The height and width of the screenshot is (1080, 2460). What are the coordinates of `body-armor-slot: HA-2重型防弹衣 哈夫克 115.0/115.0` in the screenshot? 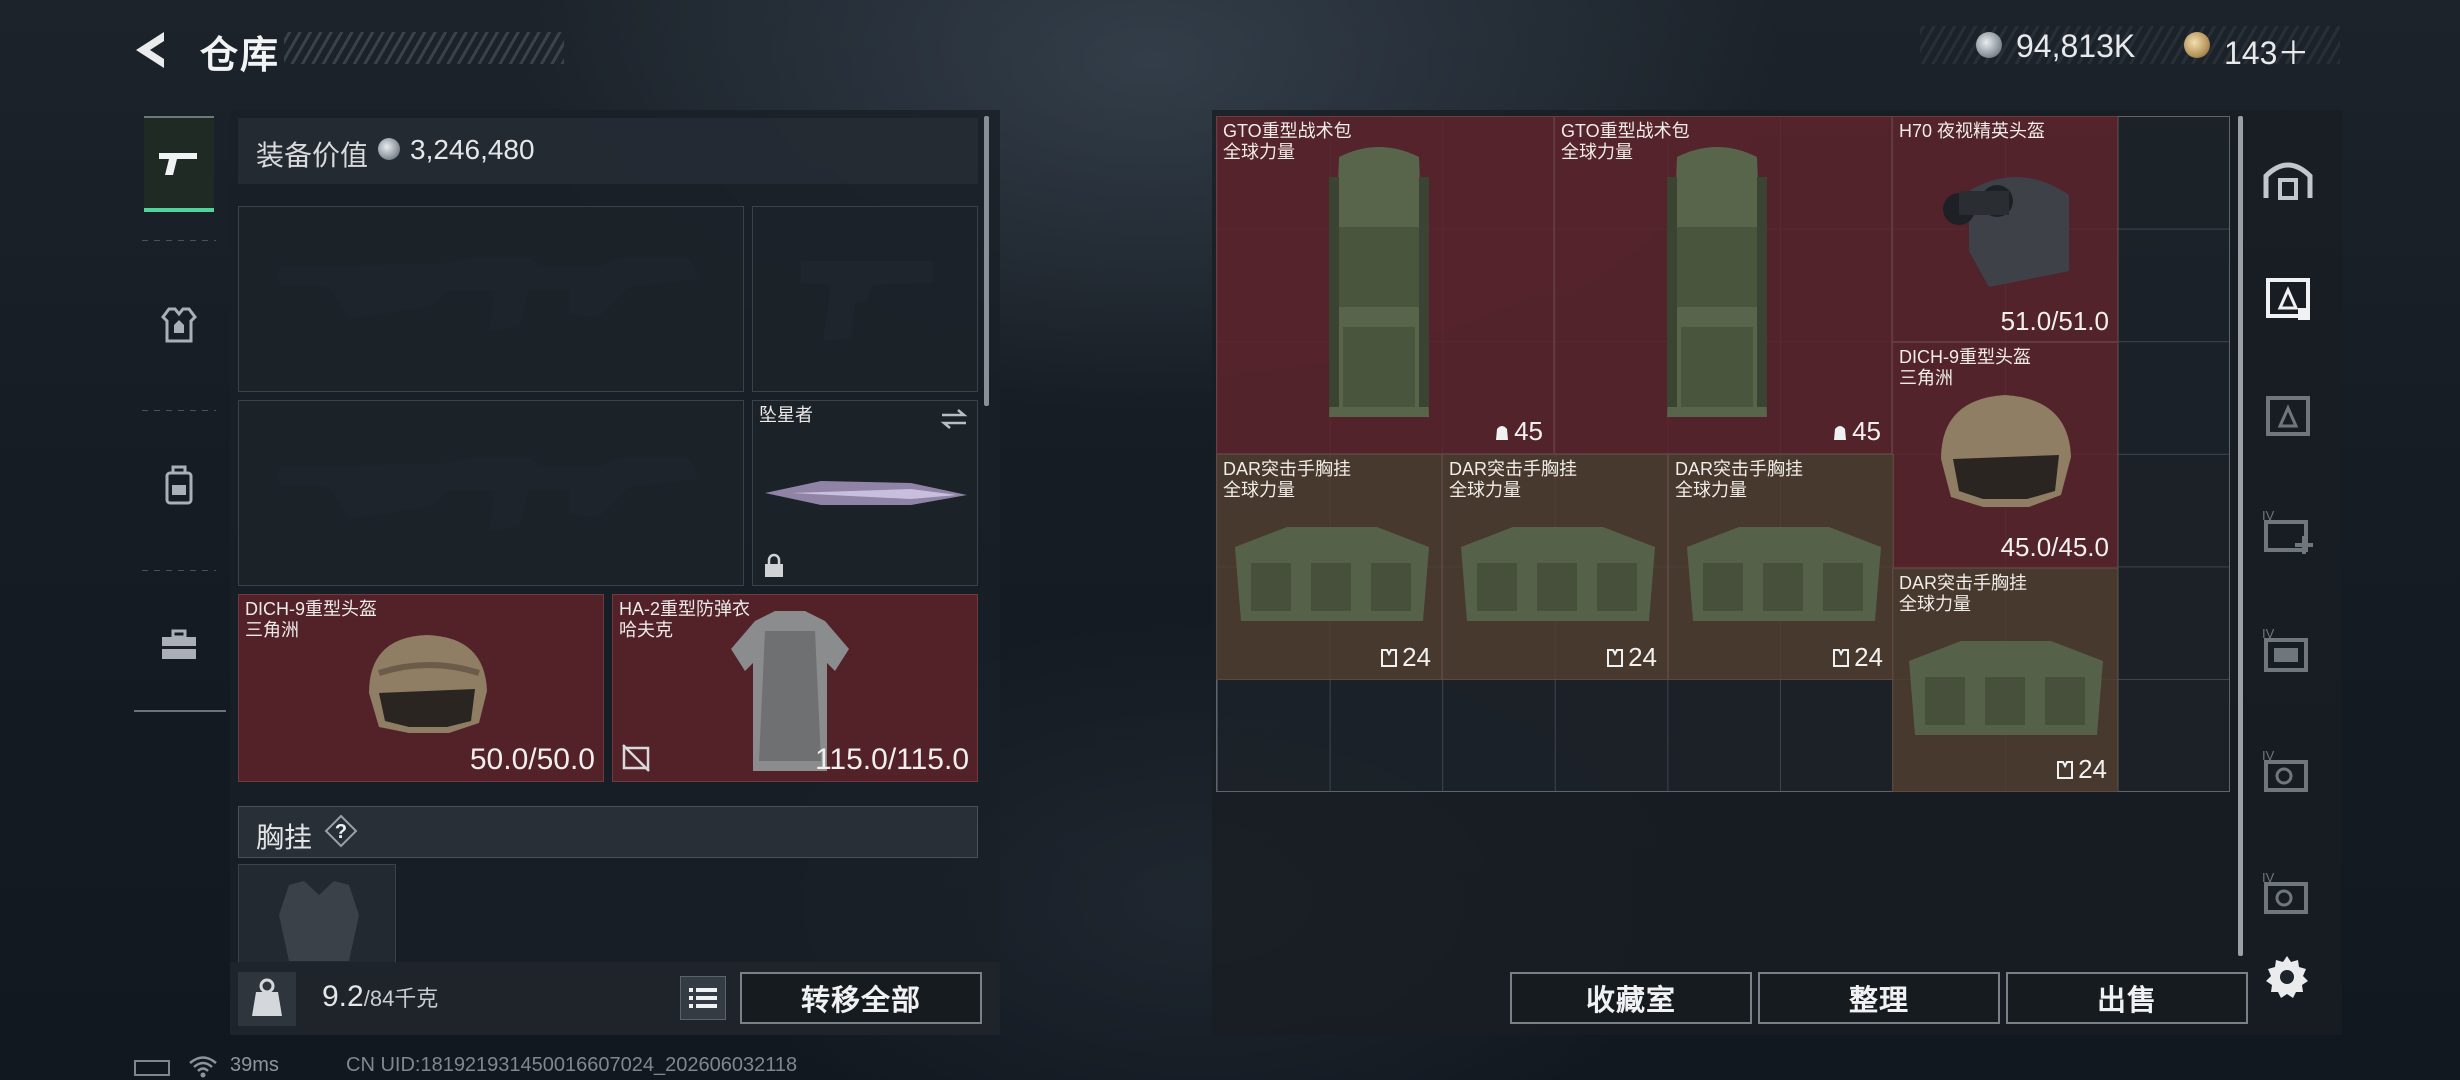 It's located at (795, 688).